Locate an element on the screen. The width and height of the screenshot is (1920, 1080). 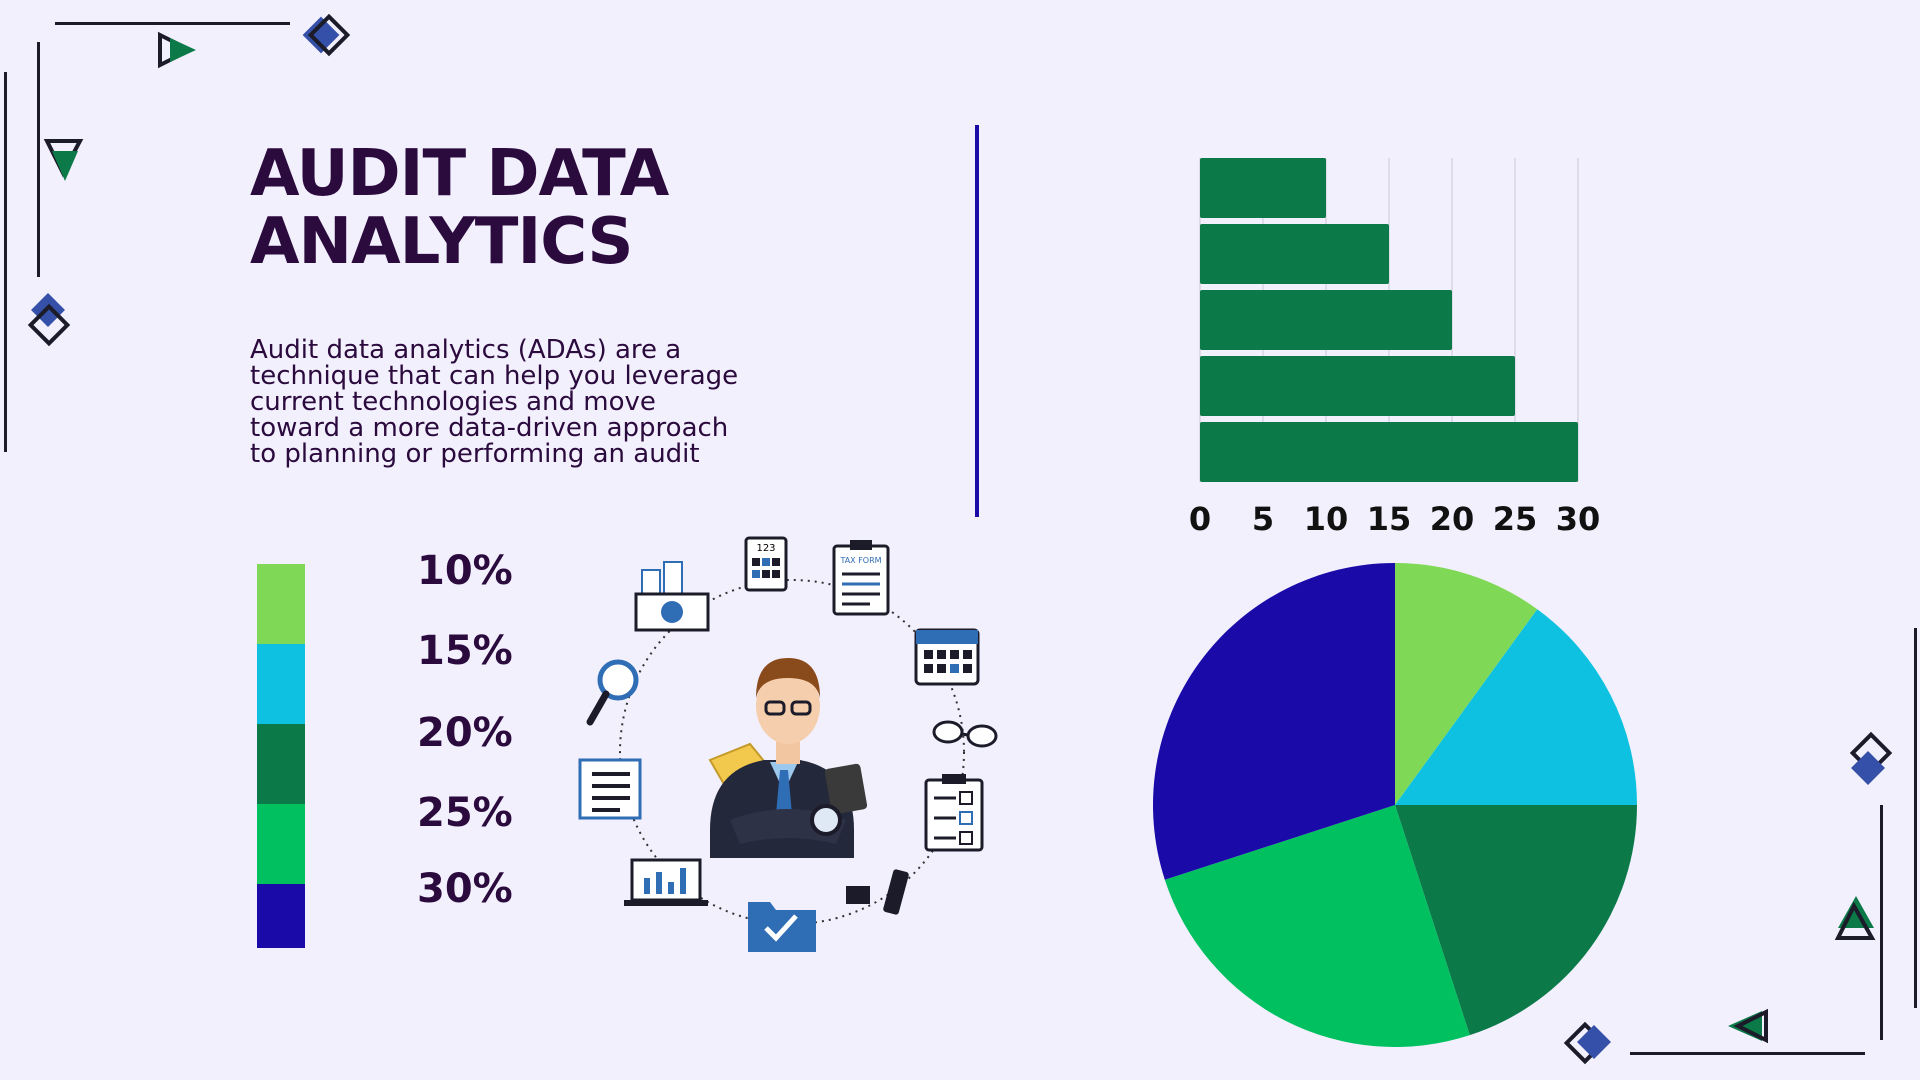
deco-diamond-icon is located at coordinates (326, 35).